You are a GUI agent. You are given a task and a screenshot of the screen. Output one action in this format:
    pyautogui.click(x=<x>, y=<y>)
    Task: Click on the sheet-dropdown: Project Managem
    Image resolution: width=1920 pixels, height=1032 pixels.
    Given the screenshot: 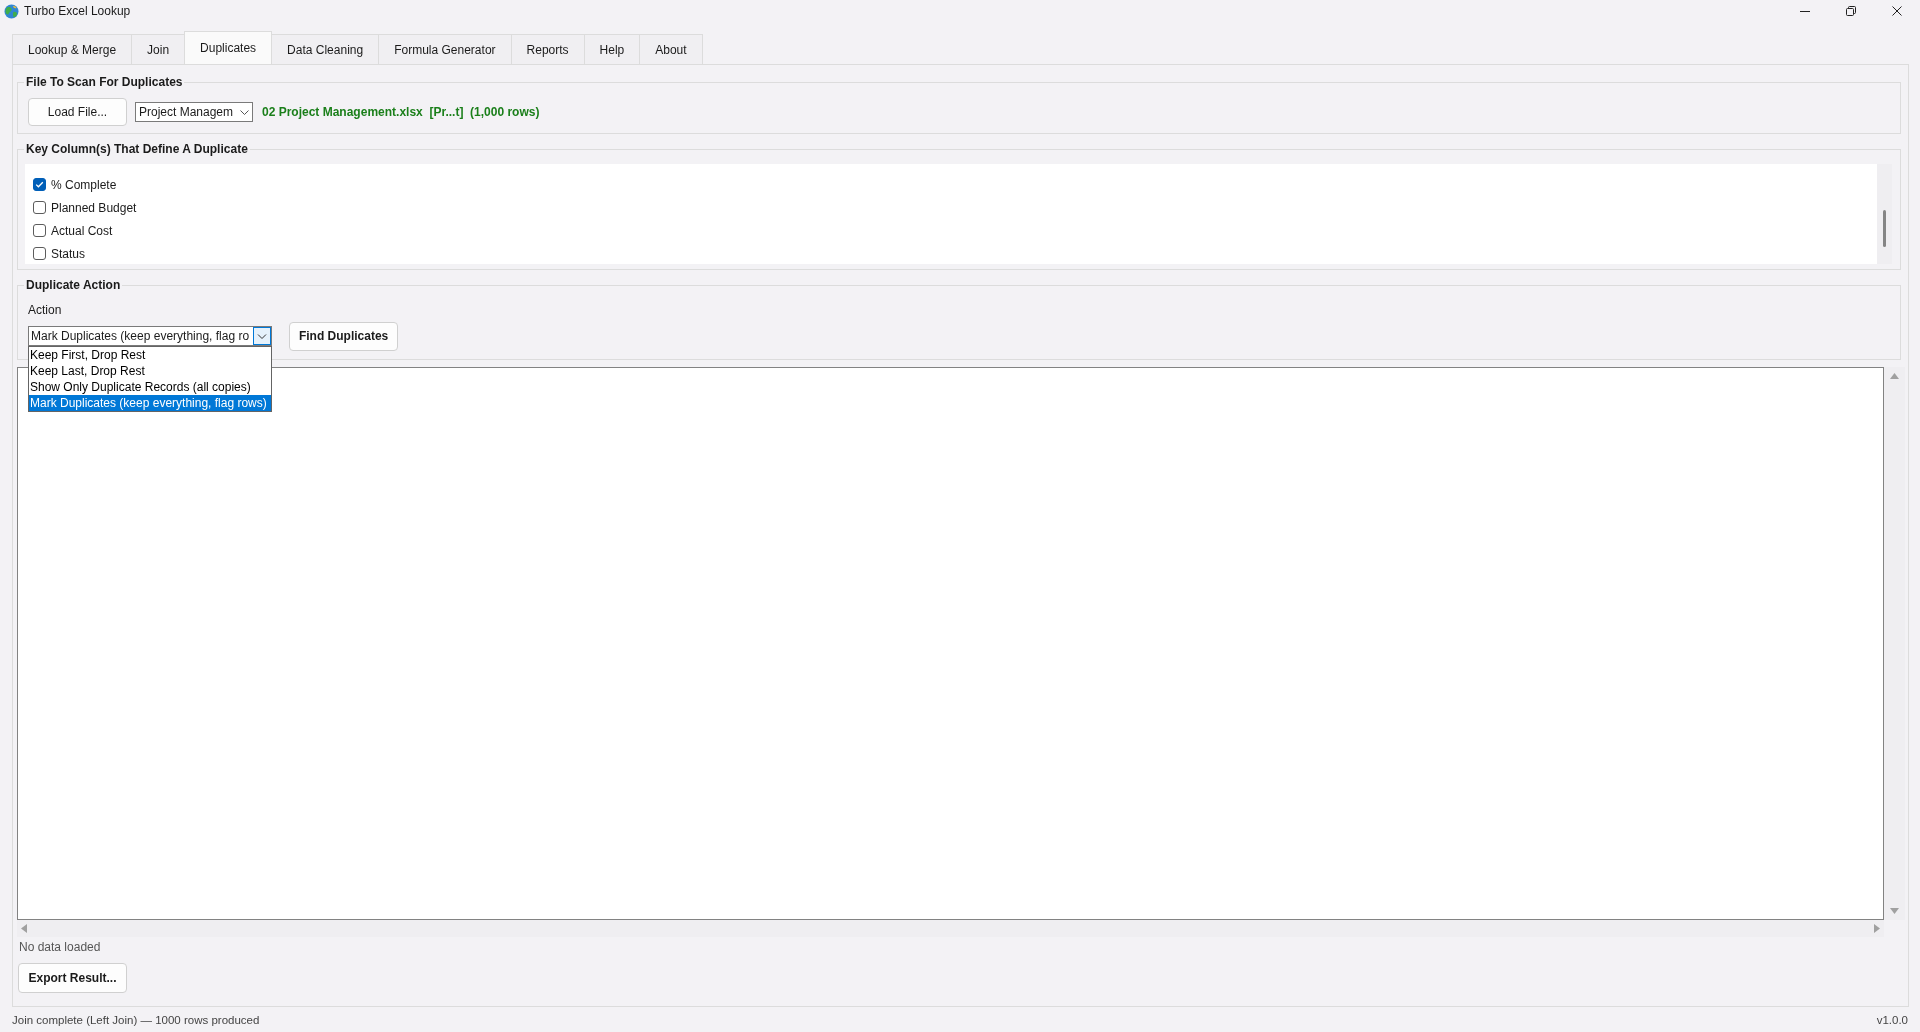 What is the action you would take?
    pyautogui.click(x=194, y=112)
    